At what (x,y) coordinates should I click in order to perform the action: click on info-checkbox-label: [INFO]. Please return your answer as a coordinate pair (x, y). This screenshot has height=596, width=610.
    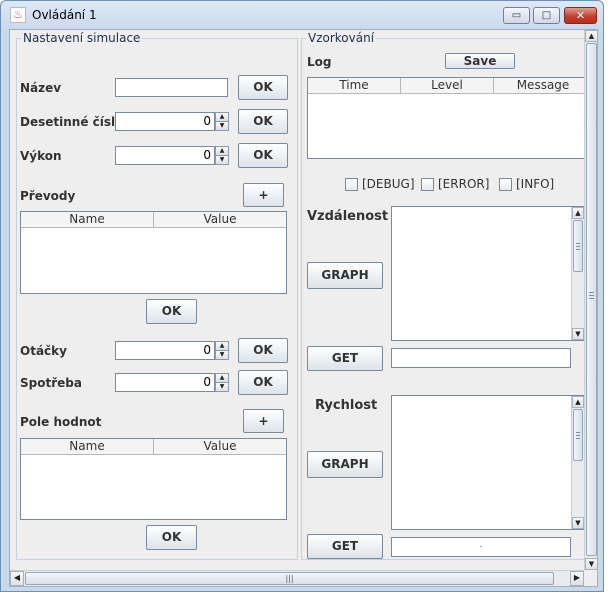
    Looking at the image, I should click on (535, 184).